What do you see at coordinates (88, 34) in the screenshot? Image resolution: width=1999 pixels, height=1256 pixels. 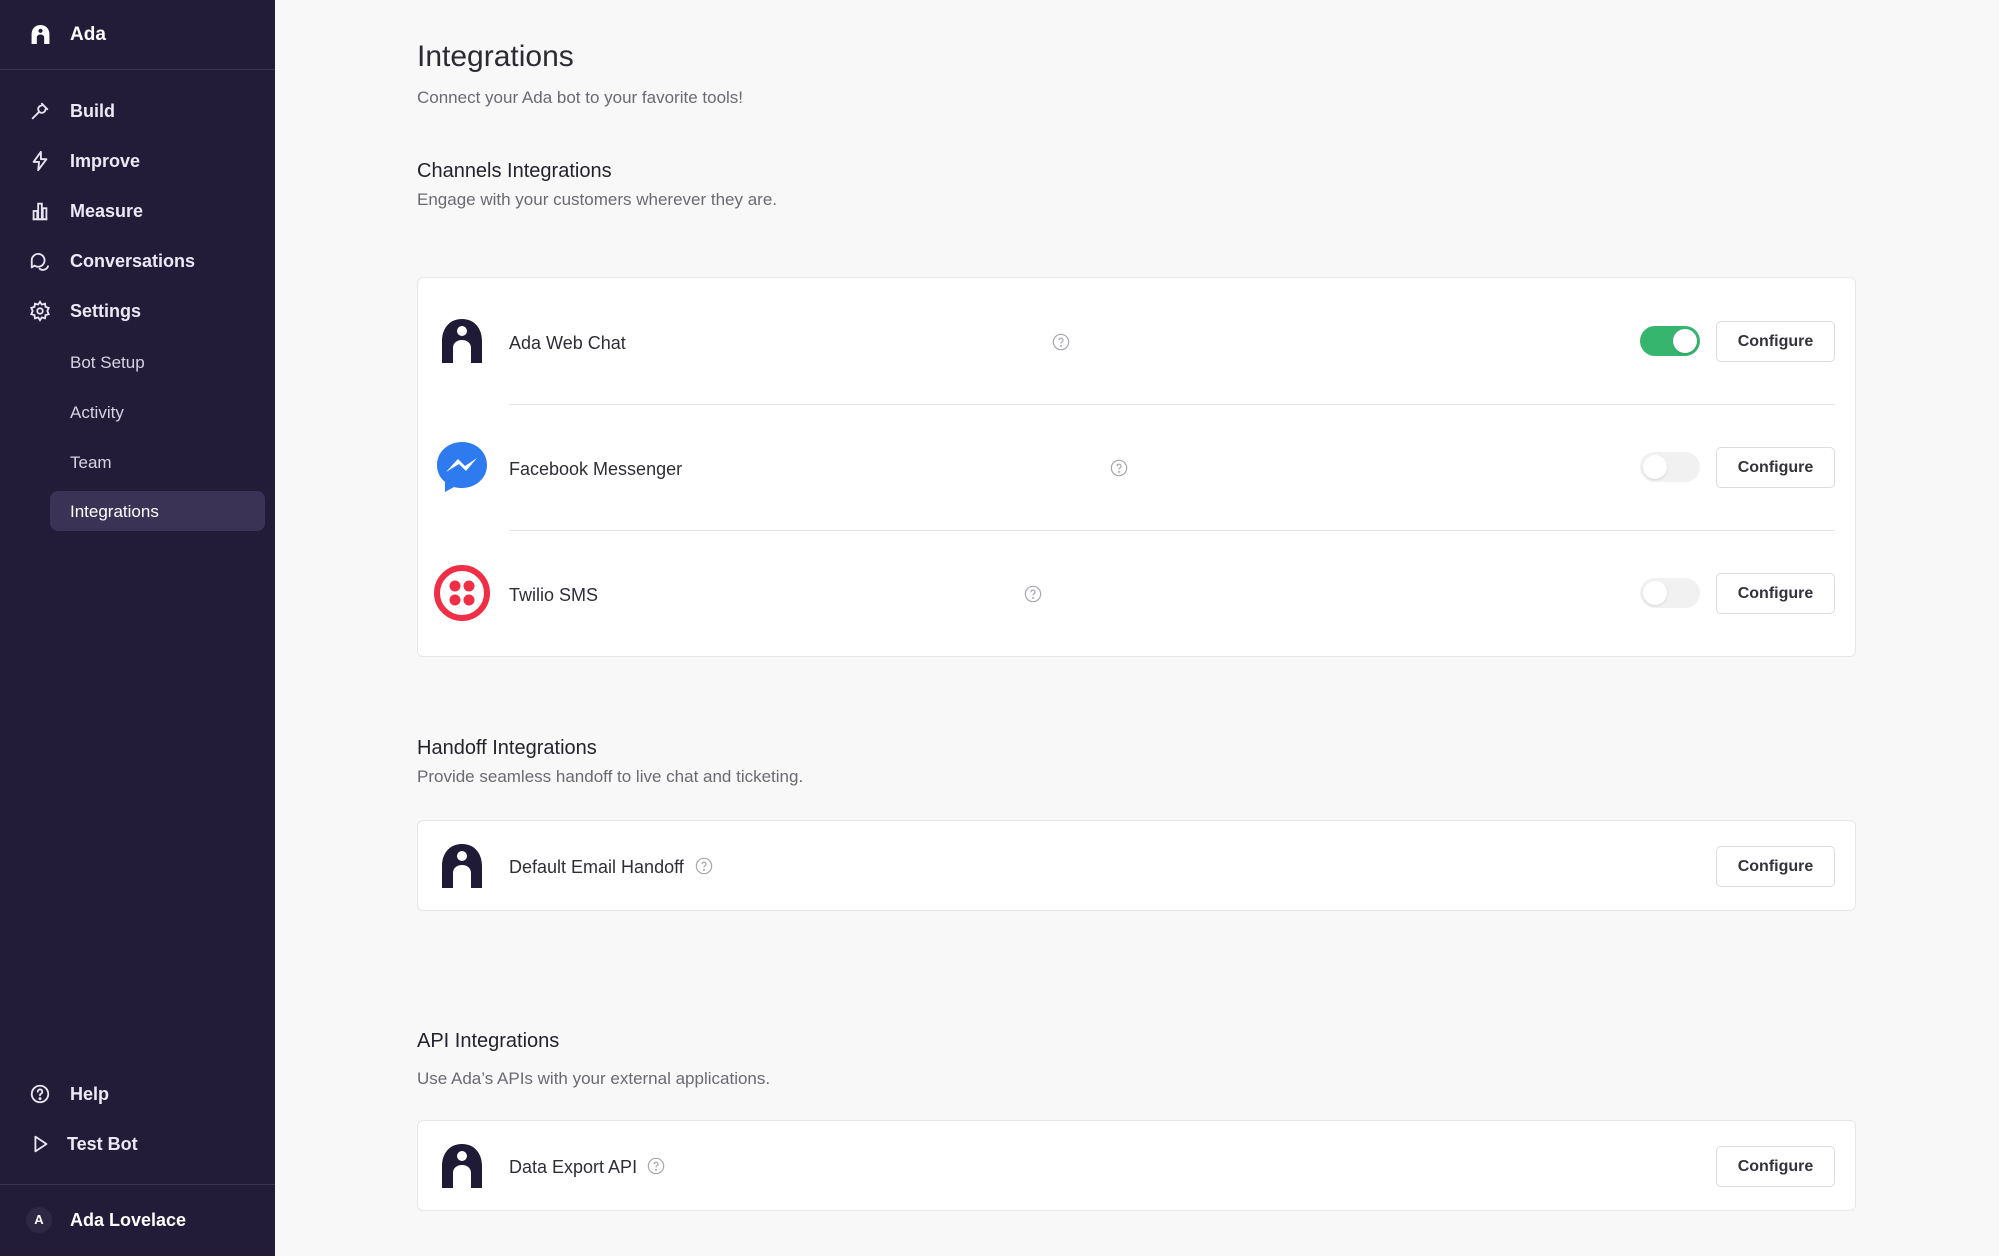 I see `brand-name: Ada` at bounding box center [88, 34].